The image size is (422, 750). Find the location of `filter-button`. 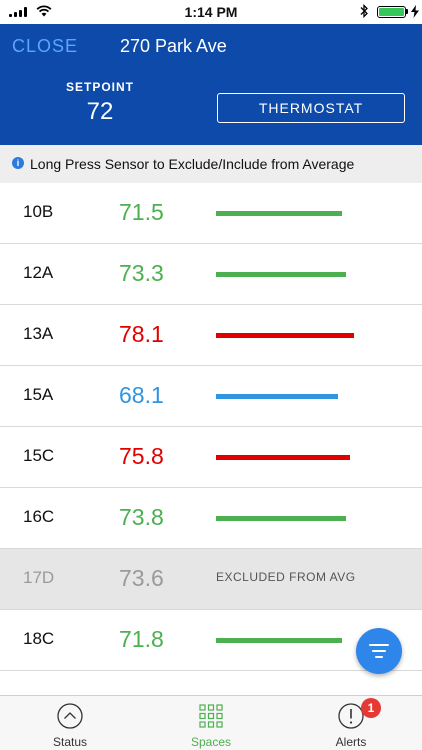

filter-button is located at coordinates (379, 651).